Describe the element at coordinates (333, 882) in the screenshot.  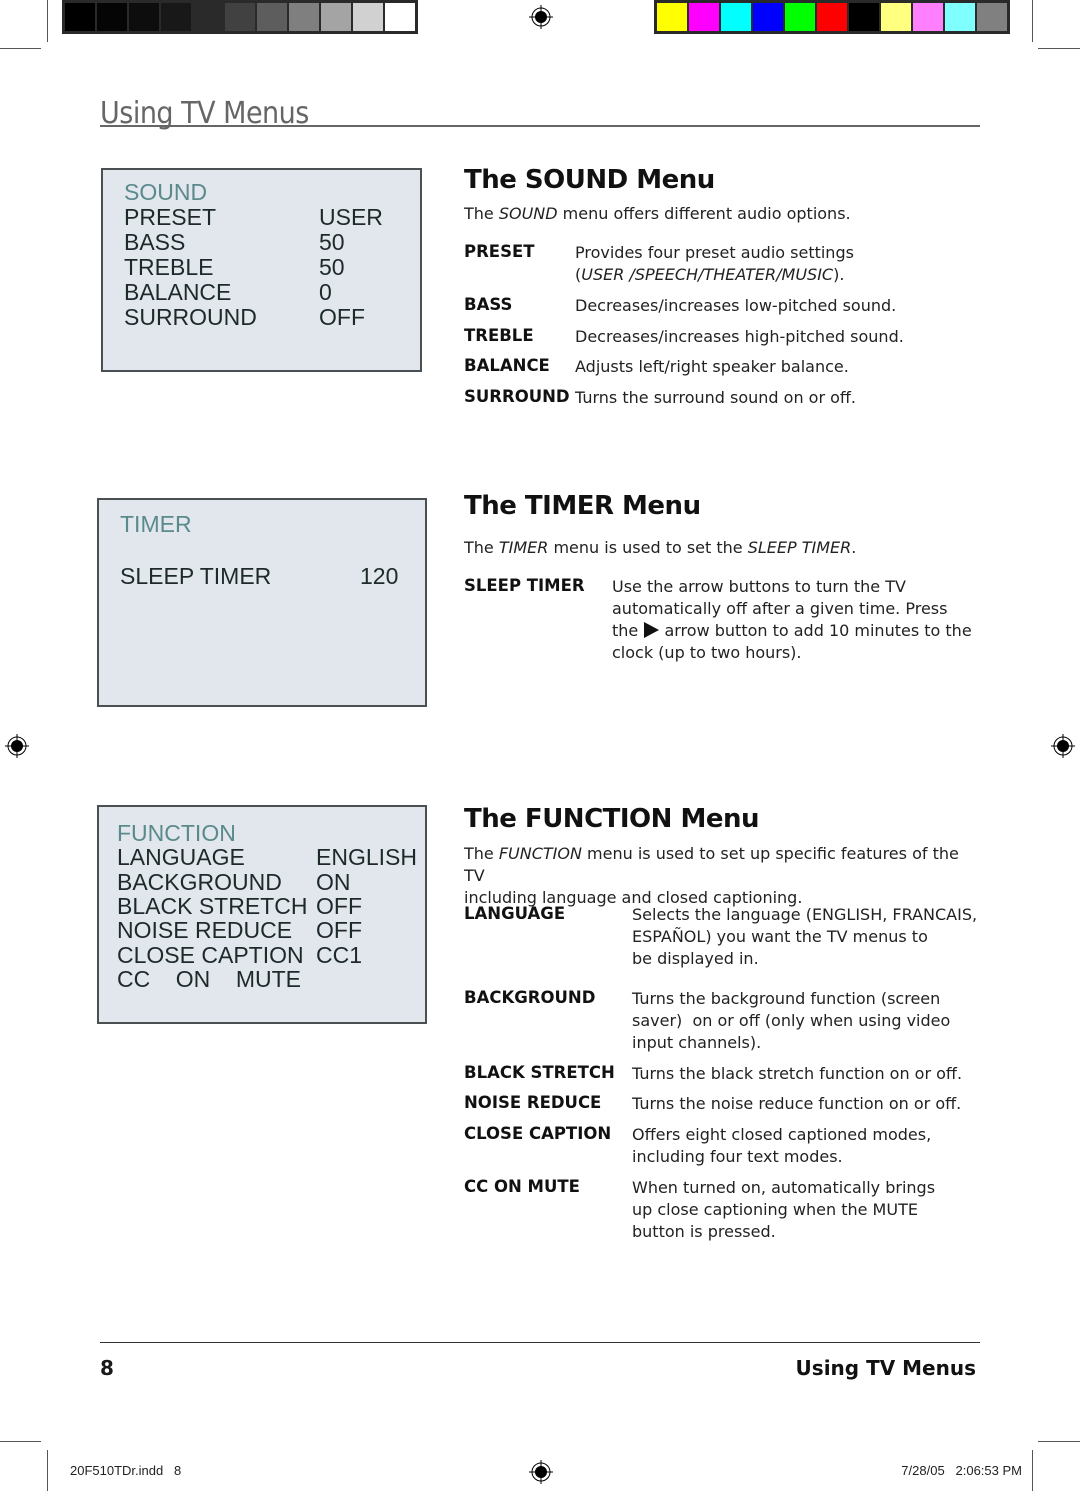
I see `function-row-value: ON` at that location.